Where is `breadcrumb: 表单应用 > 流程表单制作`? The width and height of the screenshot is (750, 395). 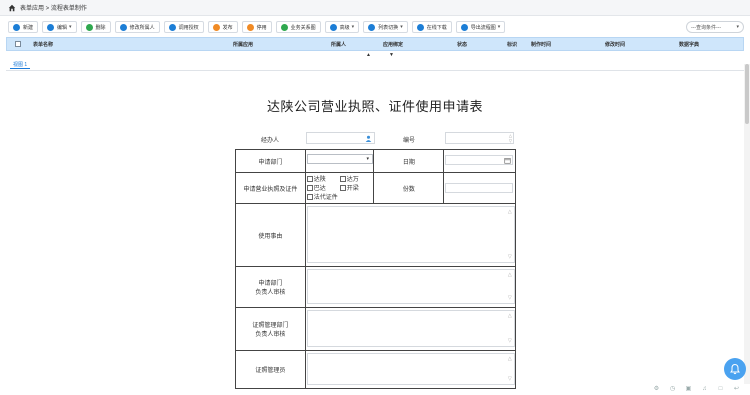 breadcrumb: 表单应用 > 流程表单制作 is located at coordinates (53, 9).